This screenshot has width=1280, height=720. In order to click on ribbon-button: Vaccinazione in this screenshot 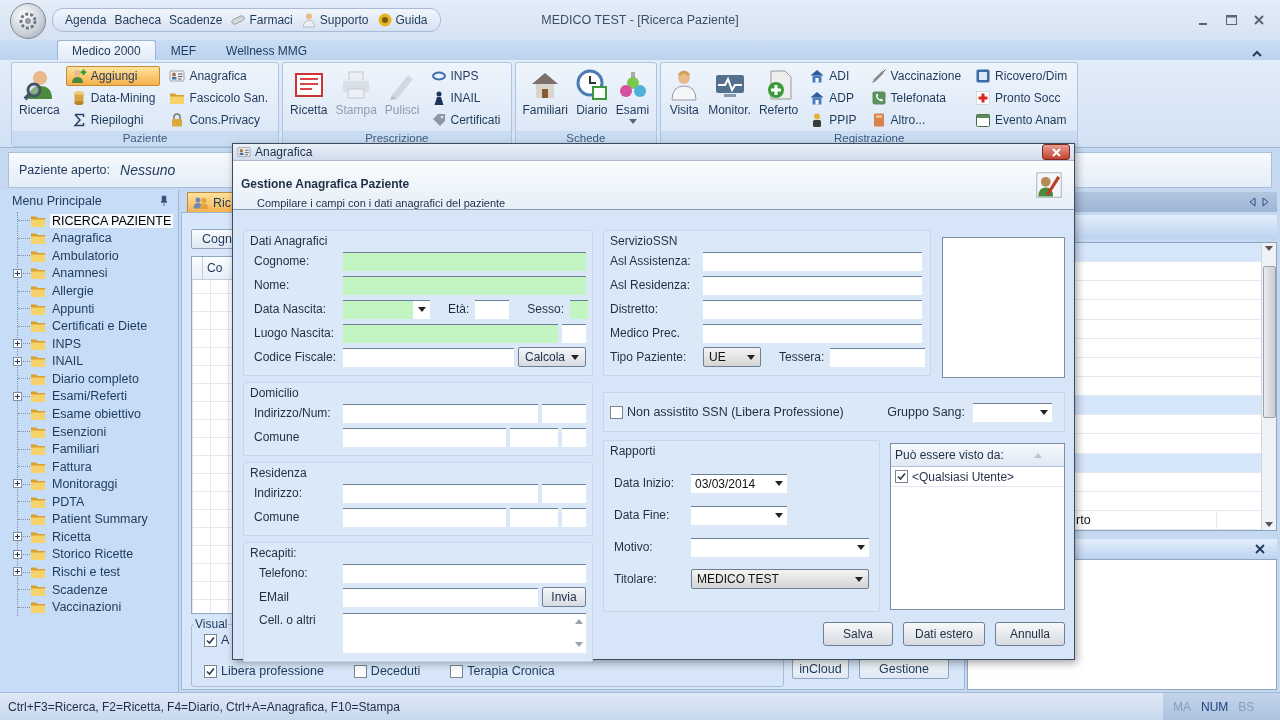, I will do `click(916, 76)`.